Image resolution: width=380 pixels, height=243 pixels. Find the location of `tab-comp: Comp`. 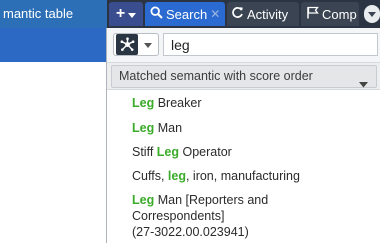

tab-comp: Comp is located at coordinates (330, 14).